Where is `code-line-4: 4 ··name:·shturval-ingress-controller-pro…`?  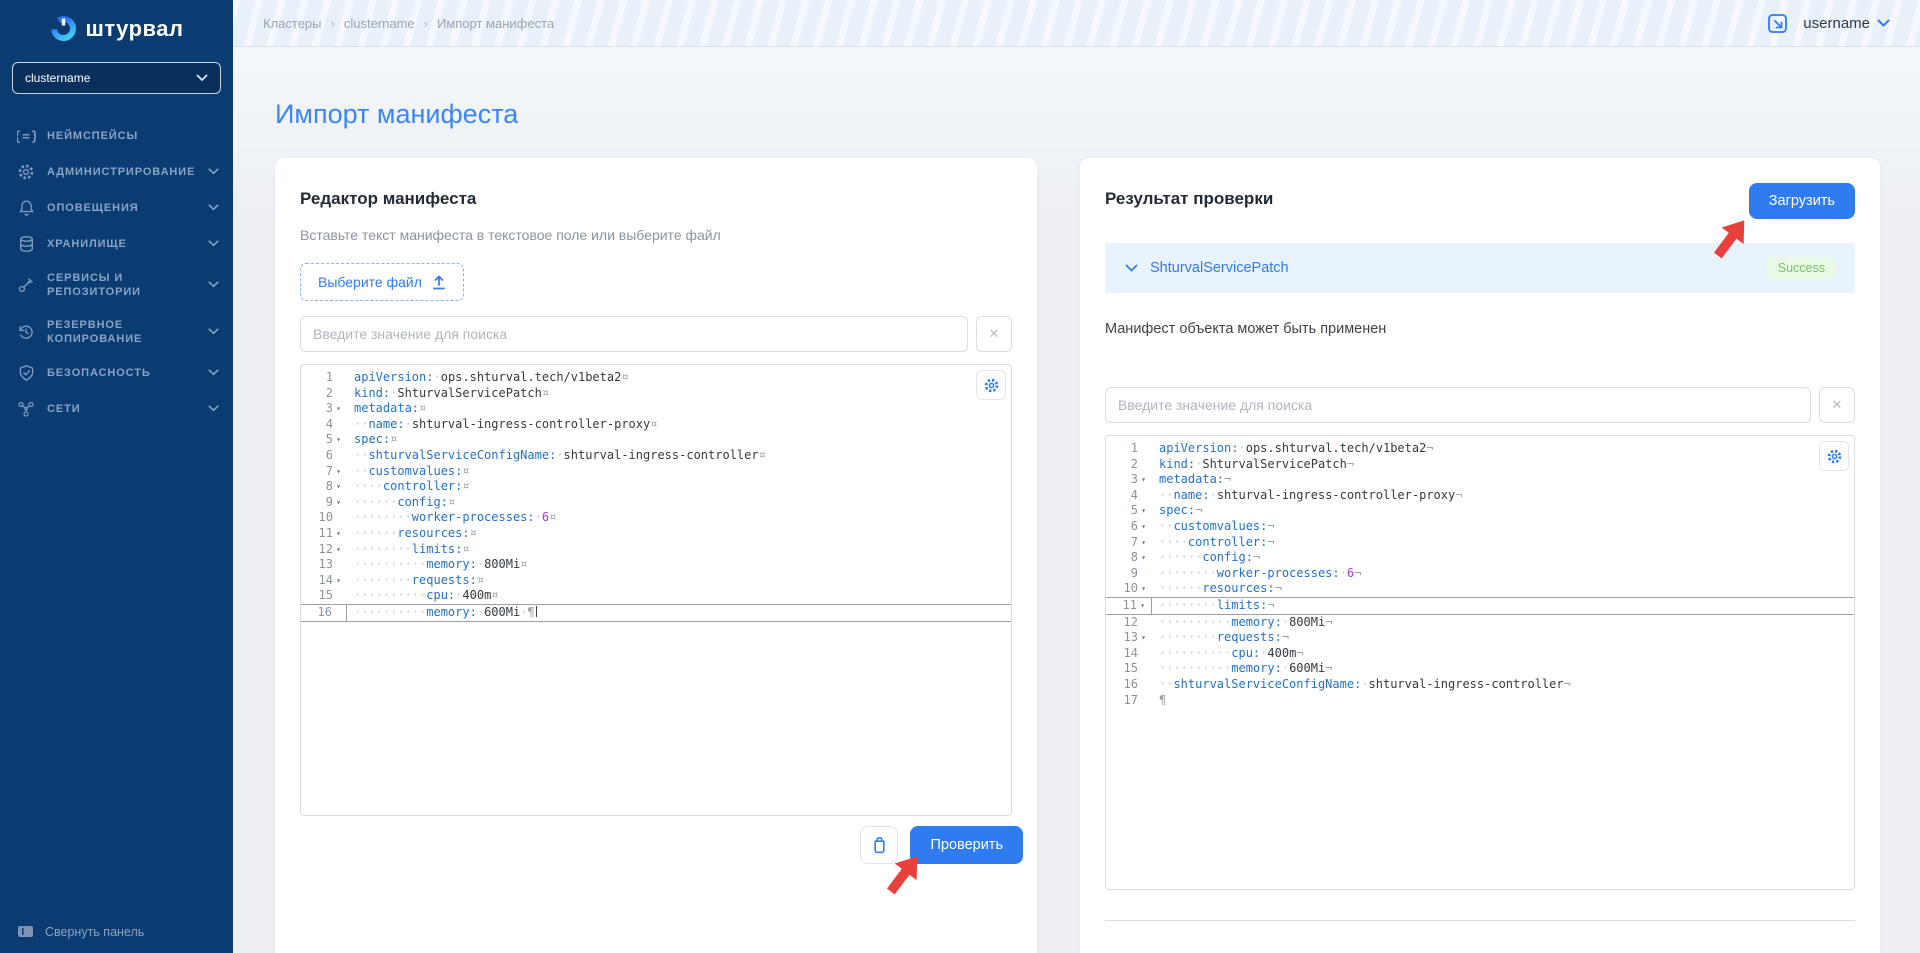 code-line-4: 4 ··name:·shturval-ingress-controller-pro… is located at coordinates (1296, 494).